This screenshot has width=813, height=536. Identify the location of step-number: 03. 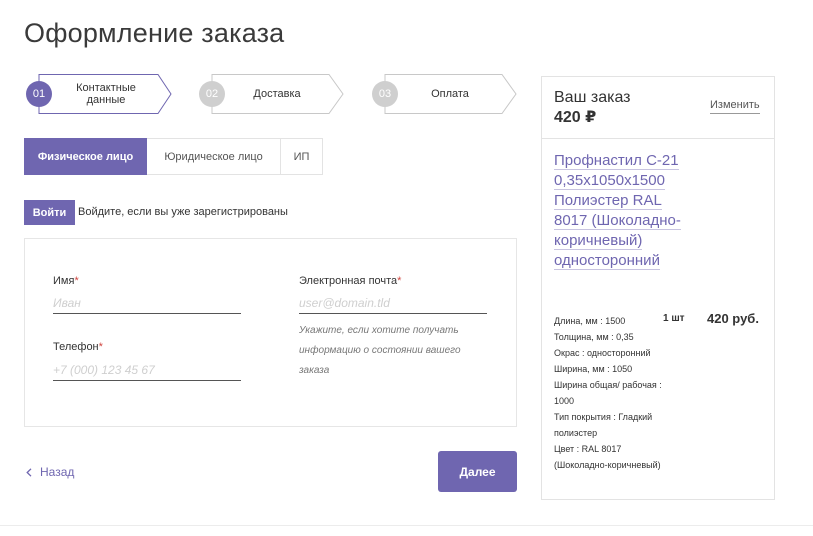
(385, 94).